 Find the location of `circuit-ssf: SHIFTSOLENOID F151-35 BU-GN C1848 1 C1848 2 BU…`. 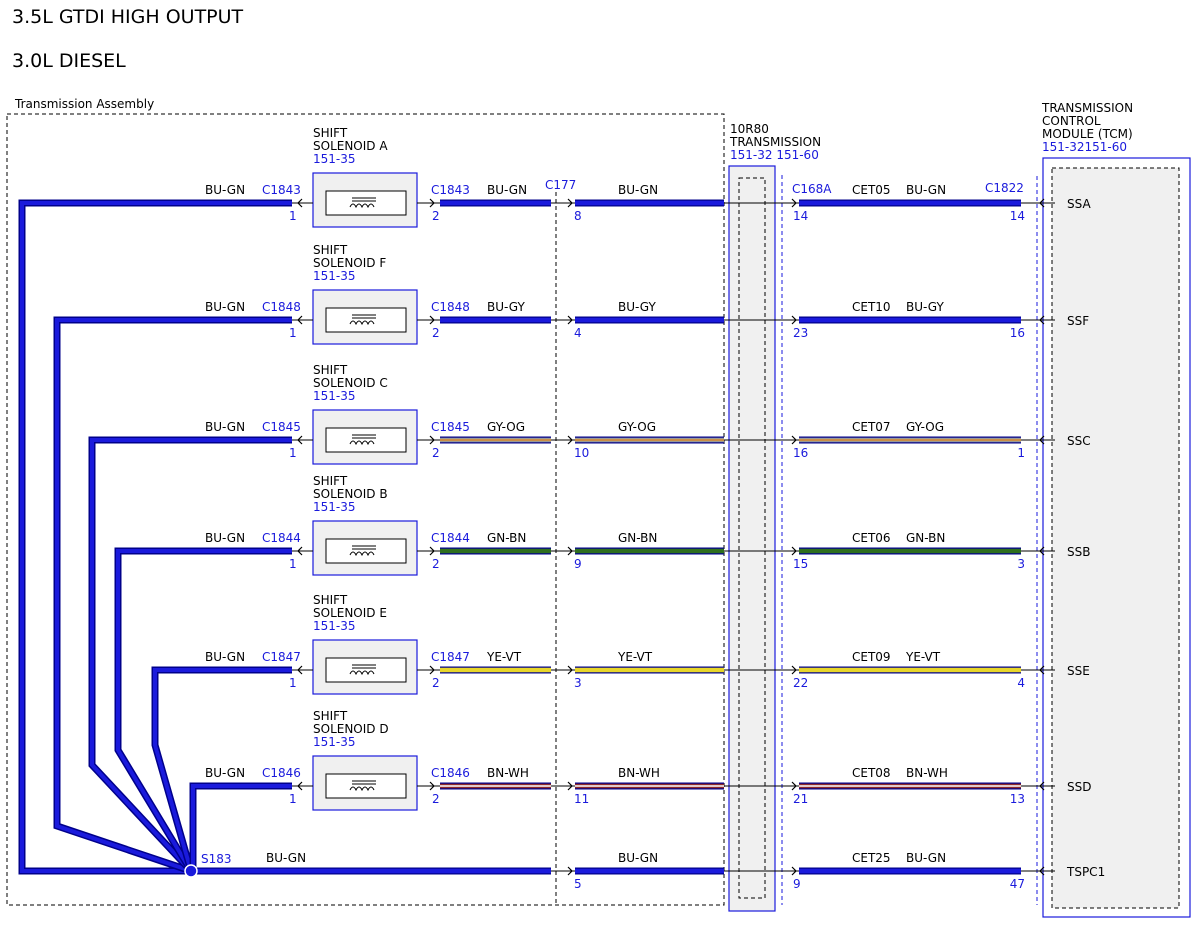

circuit-ssf: SHIFTSOLENOID F151-35 BU-GN C1848 1 C1848 2 BU… is located at coordinates (647, 294).